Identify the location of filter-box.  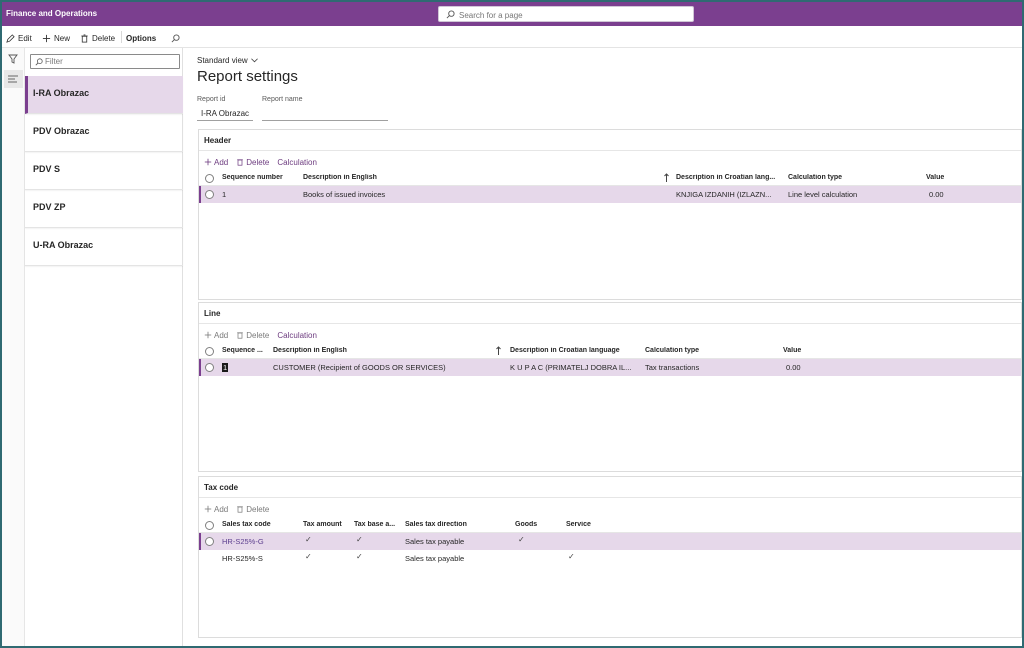
(105, 61).